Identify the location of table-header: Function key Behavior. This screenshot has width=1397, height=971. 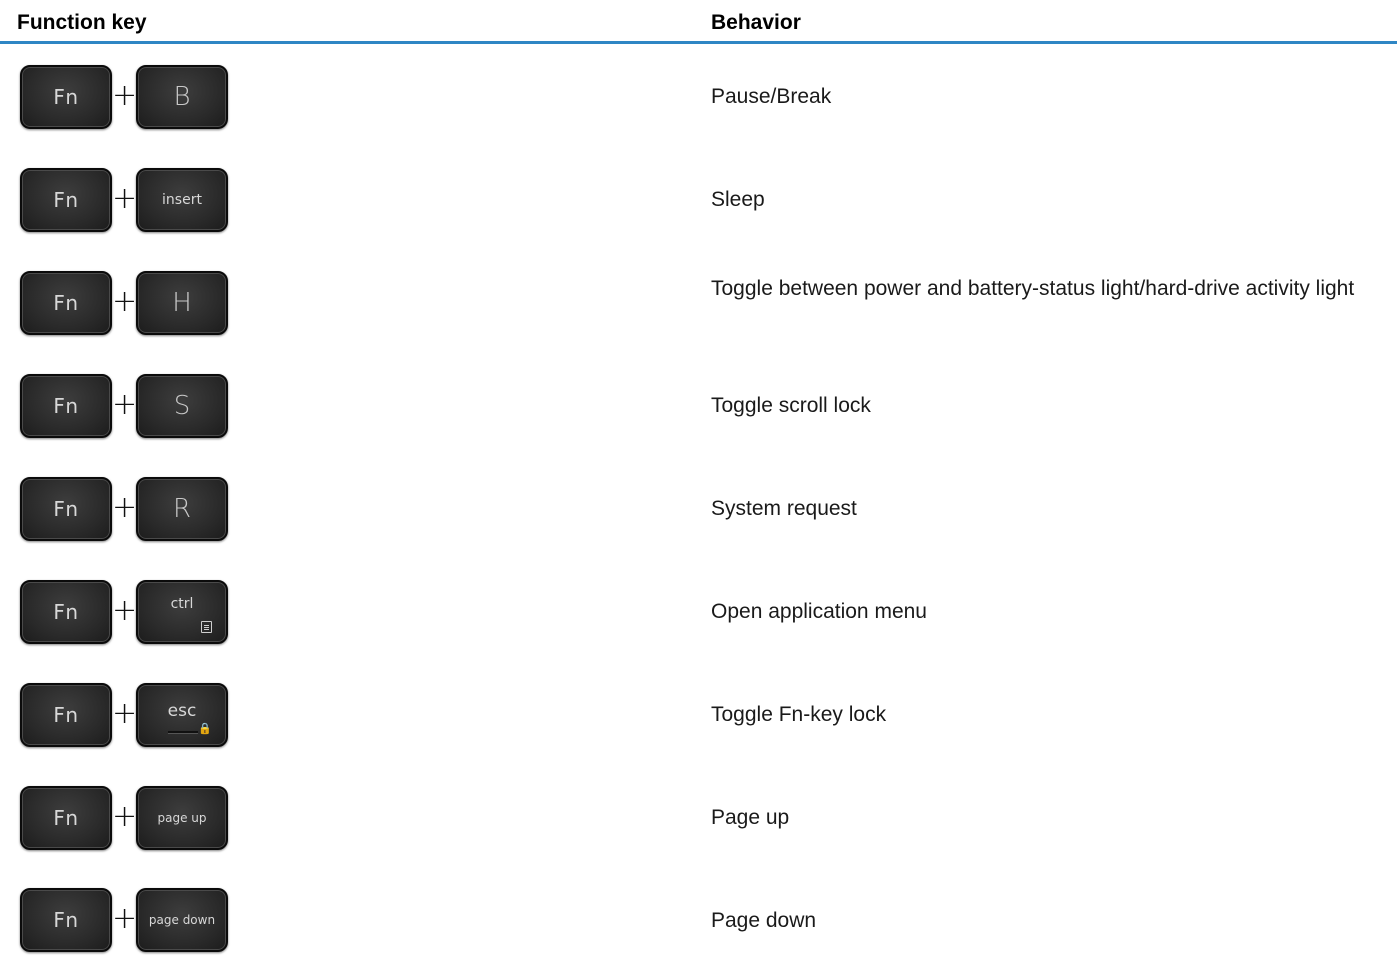
(698, 22).